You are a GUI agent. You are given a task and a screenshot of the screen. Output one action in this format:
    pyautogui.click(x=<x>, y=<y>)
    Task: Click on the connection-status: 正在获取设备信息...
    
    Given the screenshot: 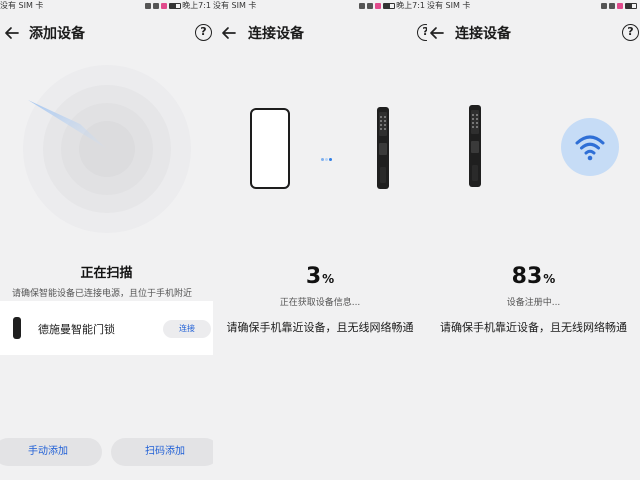 What is the action you would take?
    pyautogui.click(x=320, y=303)
    